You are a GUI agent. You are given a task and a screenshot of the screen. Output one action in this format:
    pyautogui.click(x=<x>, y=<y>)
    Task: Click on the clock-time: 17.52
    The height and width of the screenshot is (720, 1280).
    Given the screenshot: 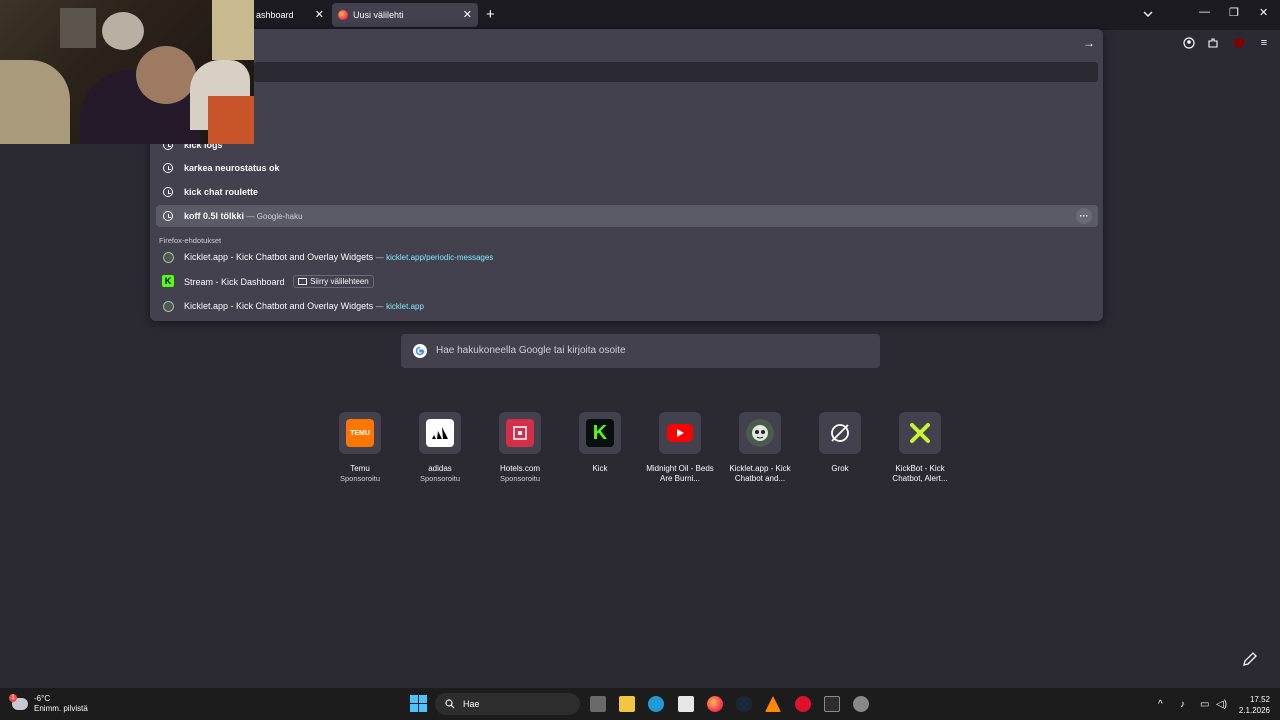 What is the action you would take?
    pyautogui.click(x=1259, y=699)
    